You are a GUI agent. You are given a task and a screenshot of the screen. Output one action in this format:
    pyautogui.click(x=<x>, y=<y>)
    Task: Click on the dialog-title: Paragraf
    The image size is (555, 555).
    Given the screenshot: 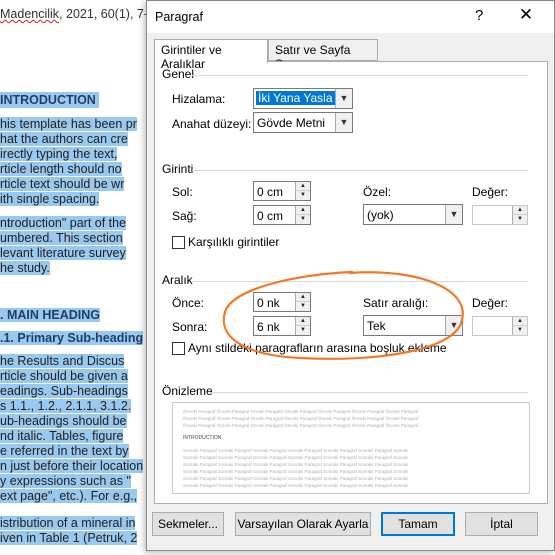 What is the action you would take?
    pyautogui.click(x=179, y=17)
    